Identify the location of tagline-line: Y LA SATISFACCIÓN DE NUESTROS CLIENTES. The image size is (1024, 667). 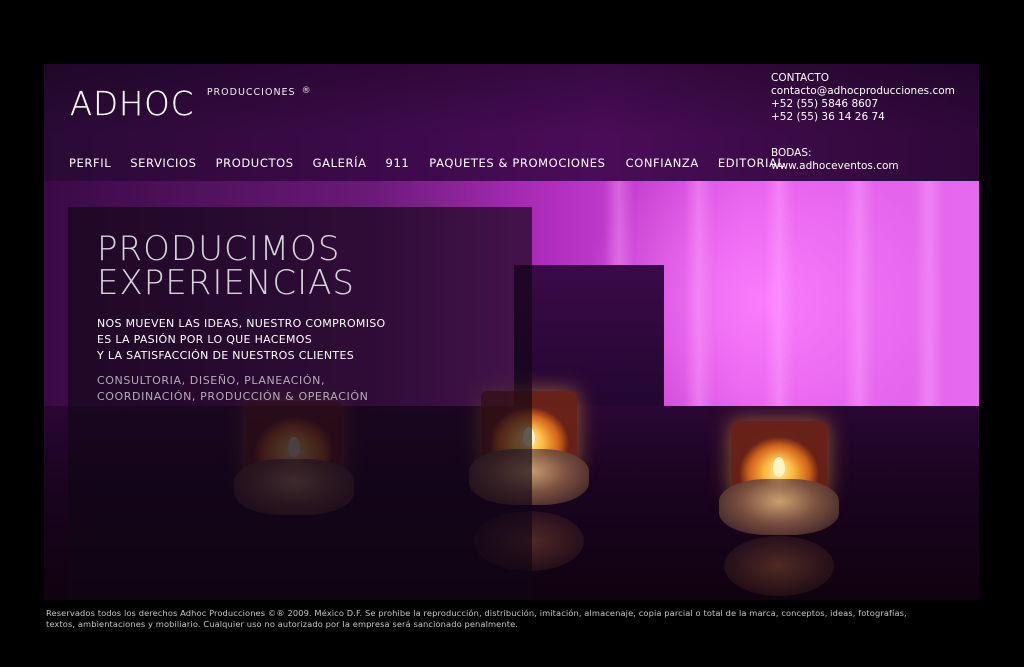
(225, 355).